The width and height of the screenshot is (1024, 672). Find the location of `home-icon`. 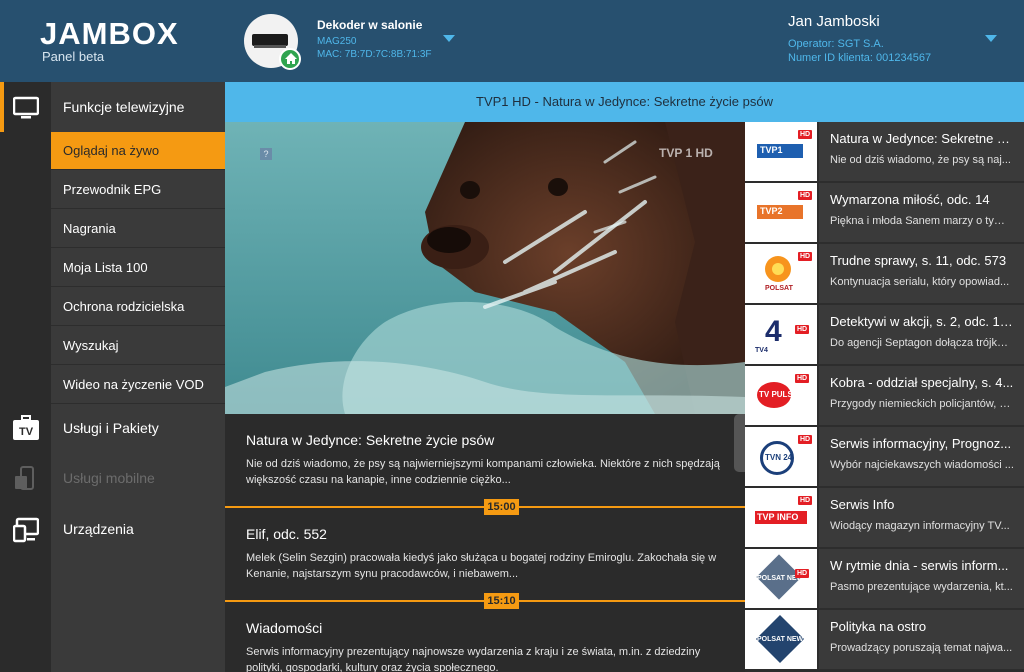

home-icon is located at coordinates (290, 59).